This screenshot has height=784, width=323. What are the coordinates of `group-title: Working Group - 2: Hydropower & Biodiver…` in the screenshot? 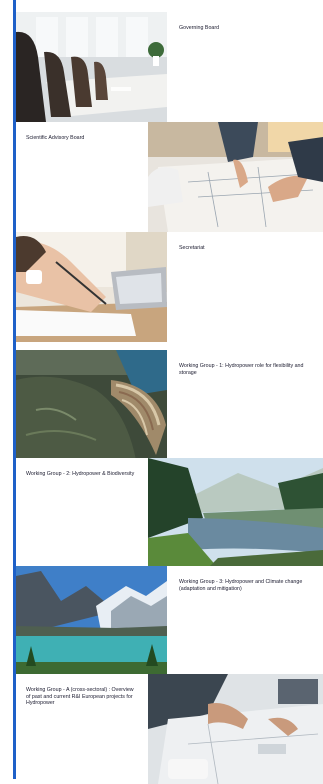 It's located at (82, 513).